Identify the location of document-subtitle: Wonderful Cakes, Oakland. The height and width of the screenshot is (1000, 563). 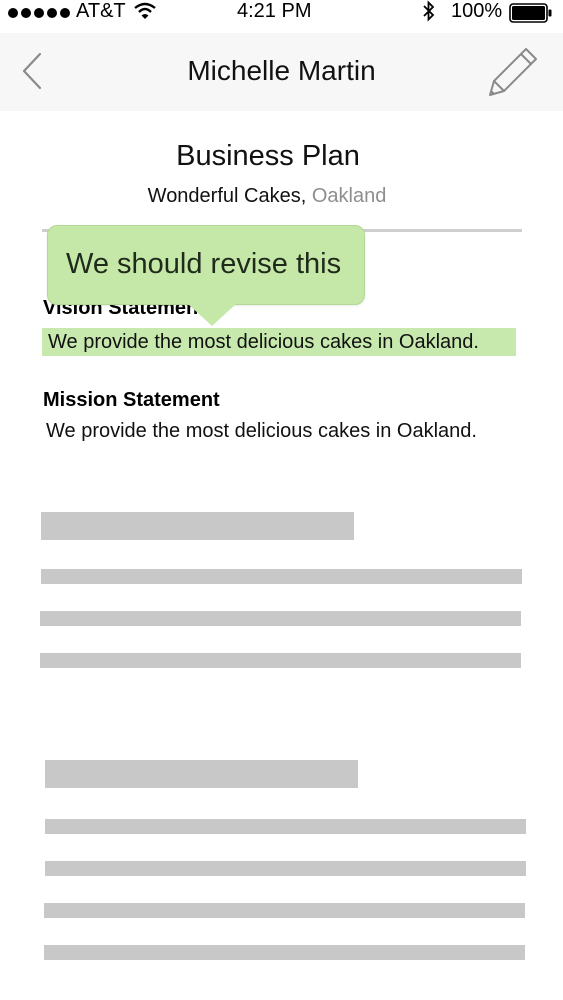
(267, 196).